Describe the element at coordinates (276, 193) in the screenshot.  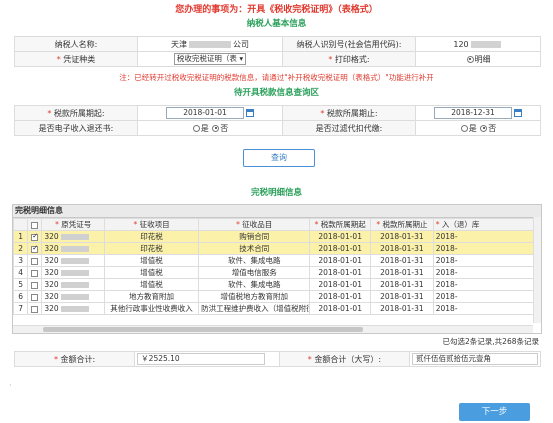
I see `detail-section-title: 完税明细信息` at that location.